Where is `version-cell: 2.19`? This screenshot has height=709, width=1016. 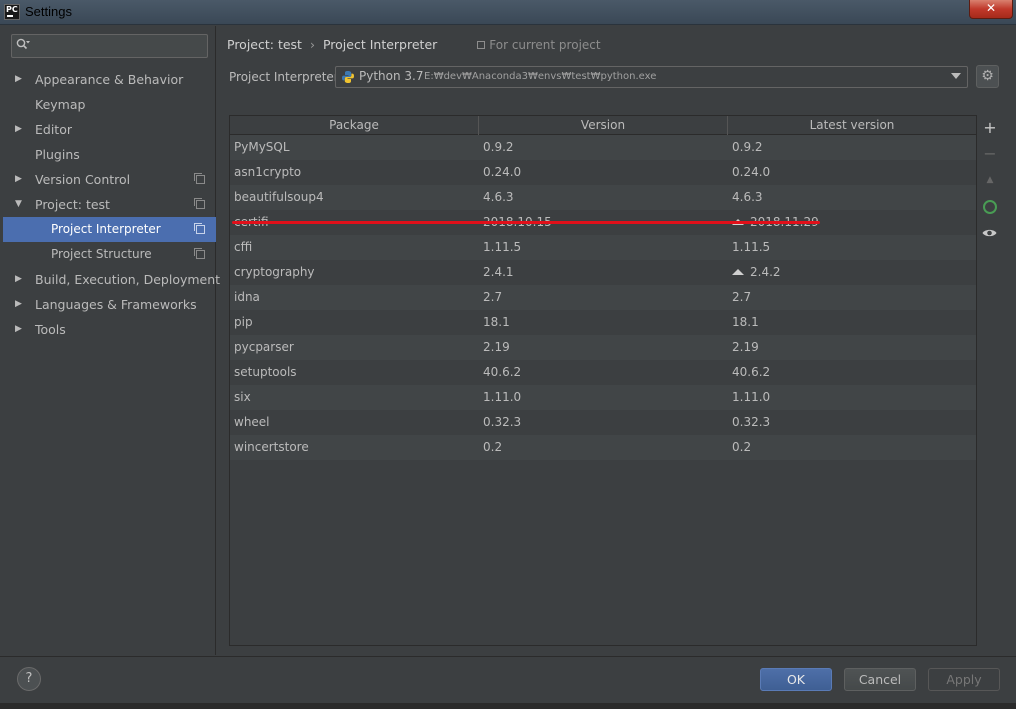 version-cell: 2.19 is located at coordinates (496, 347).